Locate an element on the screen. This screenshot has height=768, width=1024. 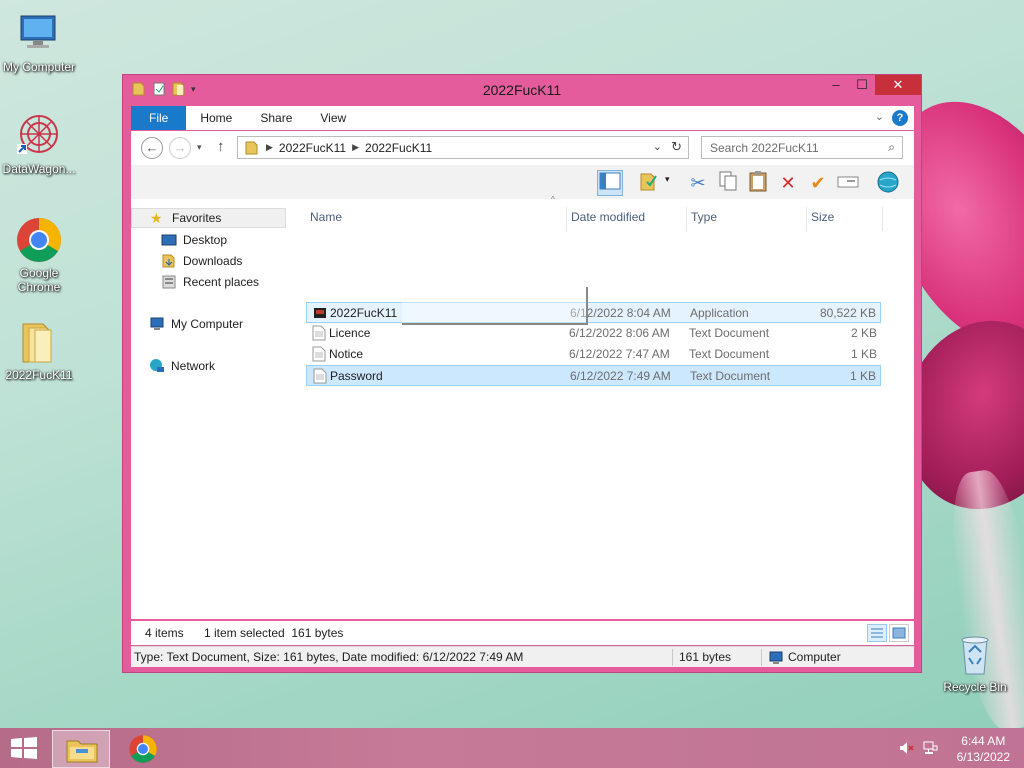
clock-time: 6:44 AM is located at coordinates (983, 741).